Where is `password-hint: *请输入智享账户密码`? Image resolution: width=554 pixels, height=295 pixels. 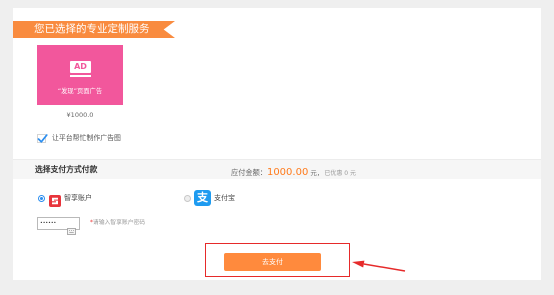
password-hint: *请输入智享账户密码 is located at coordinates (117, 223).